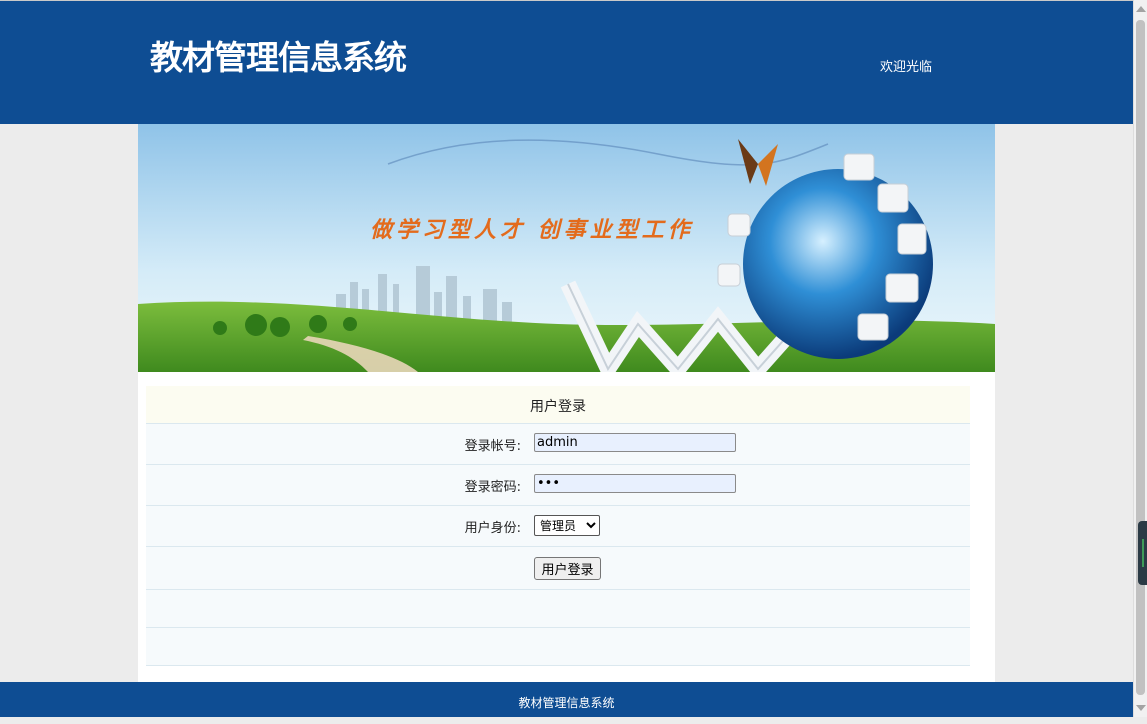 The width and height of the screenshot is (1147, 724). I want to click on side-widget-handle, so click(1142, 553).